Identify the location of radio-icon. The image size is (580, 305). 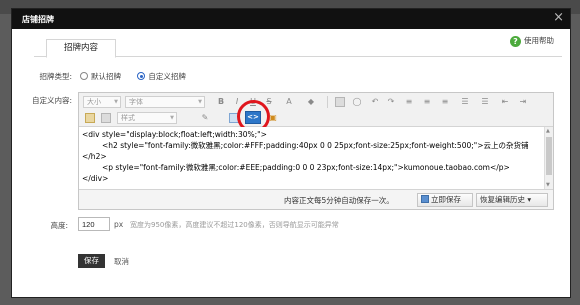
(84, 76).